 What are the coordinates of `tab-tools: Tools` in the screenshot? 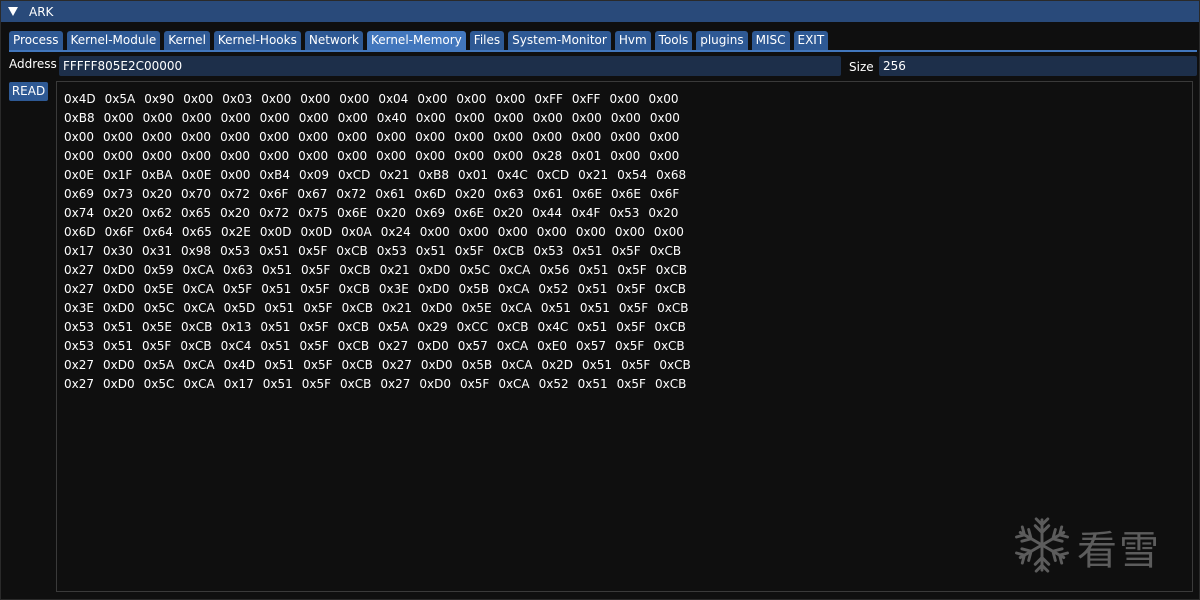 It's located at (673, 40).